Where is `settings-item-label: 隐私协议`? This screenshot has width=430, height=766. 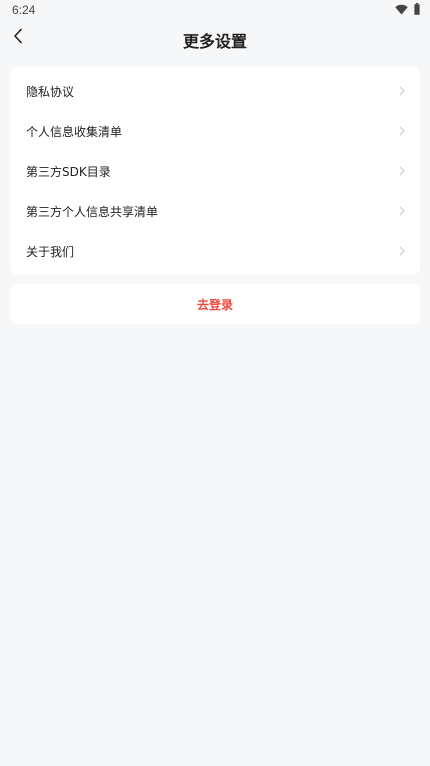 settings-item-label: 隐私协议 is located at coordinates (50, 91).